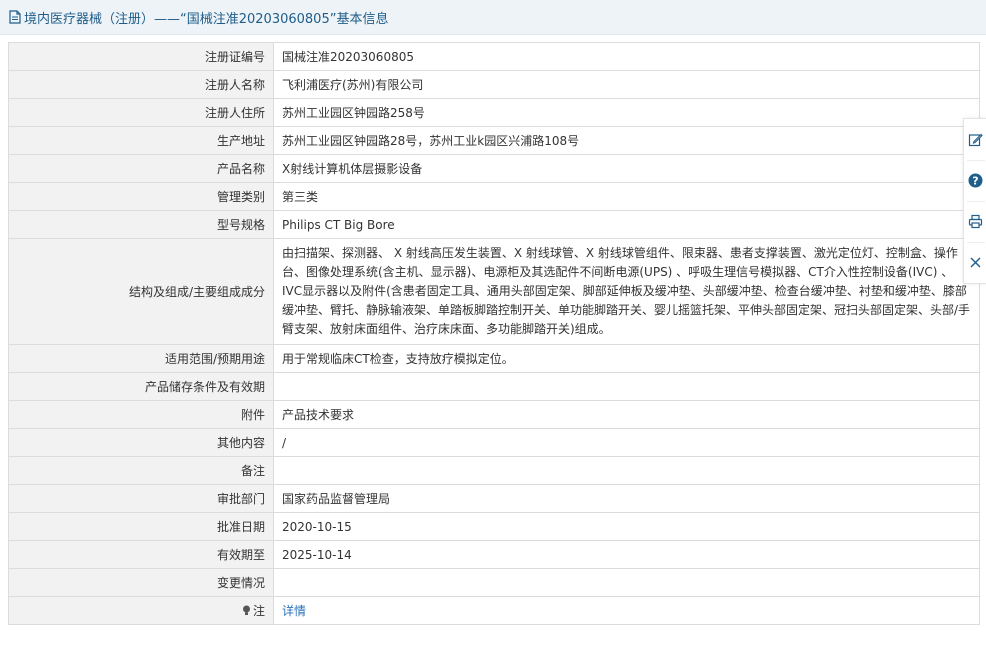 This screenshot has width=986, height=645. What do you see at coordinates (141, 470) in the screenshot?
I see `row-label: 备注` at bounding box center [141, 470].